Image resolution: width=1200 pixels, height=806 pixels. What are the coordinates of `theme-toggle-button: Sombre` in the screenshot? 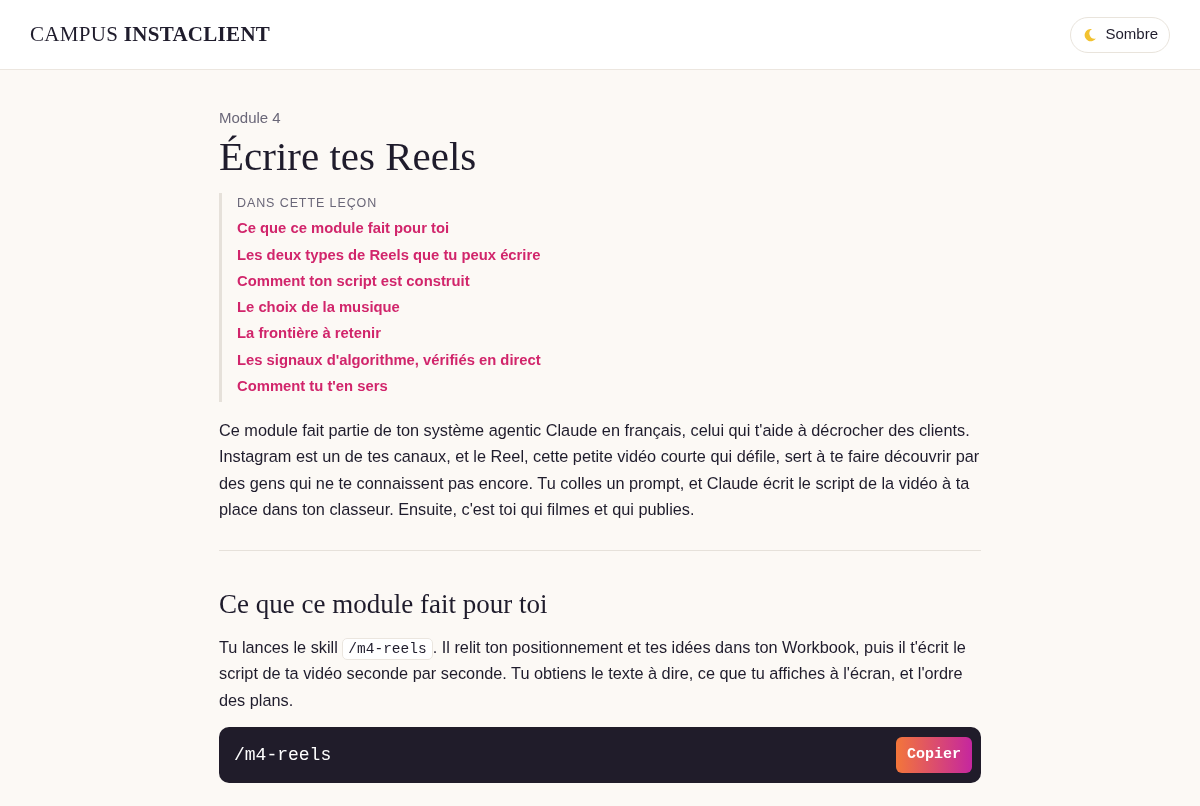 It's located at (1120, 34).